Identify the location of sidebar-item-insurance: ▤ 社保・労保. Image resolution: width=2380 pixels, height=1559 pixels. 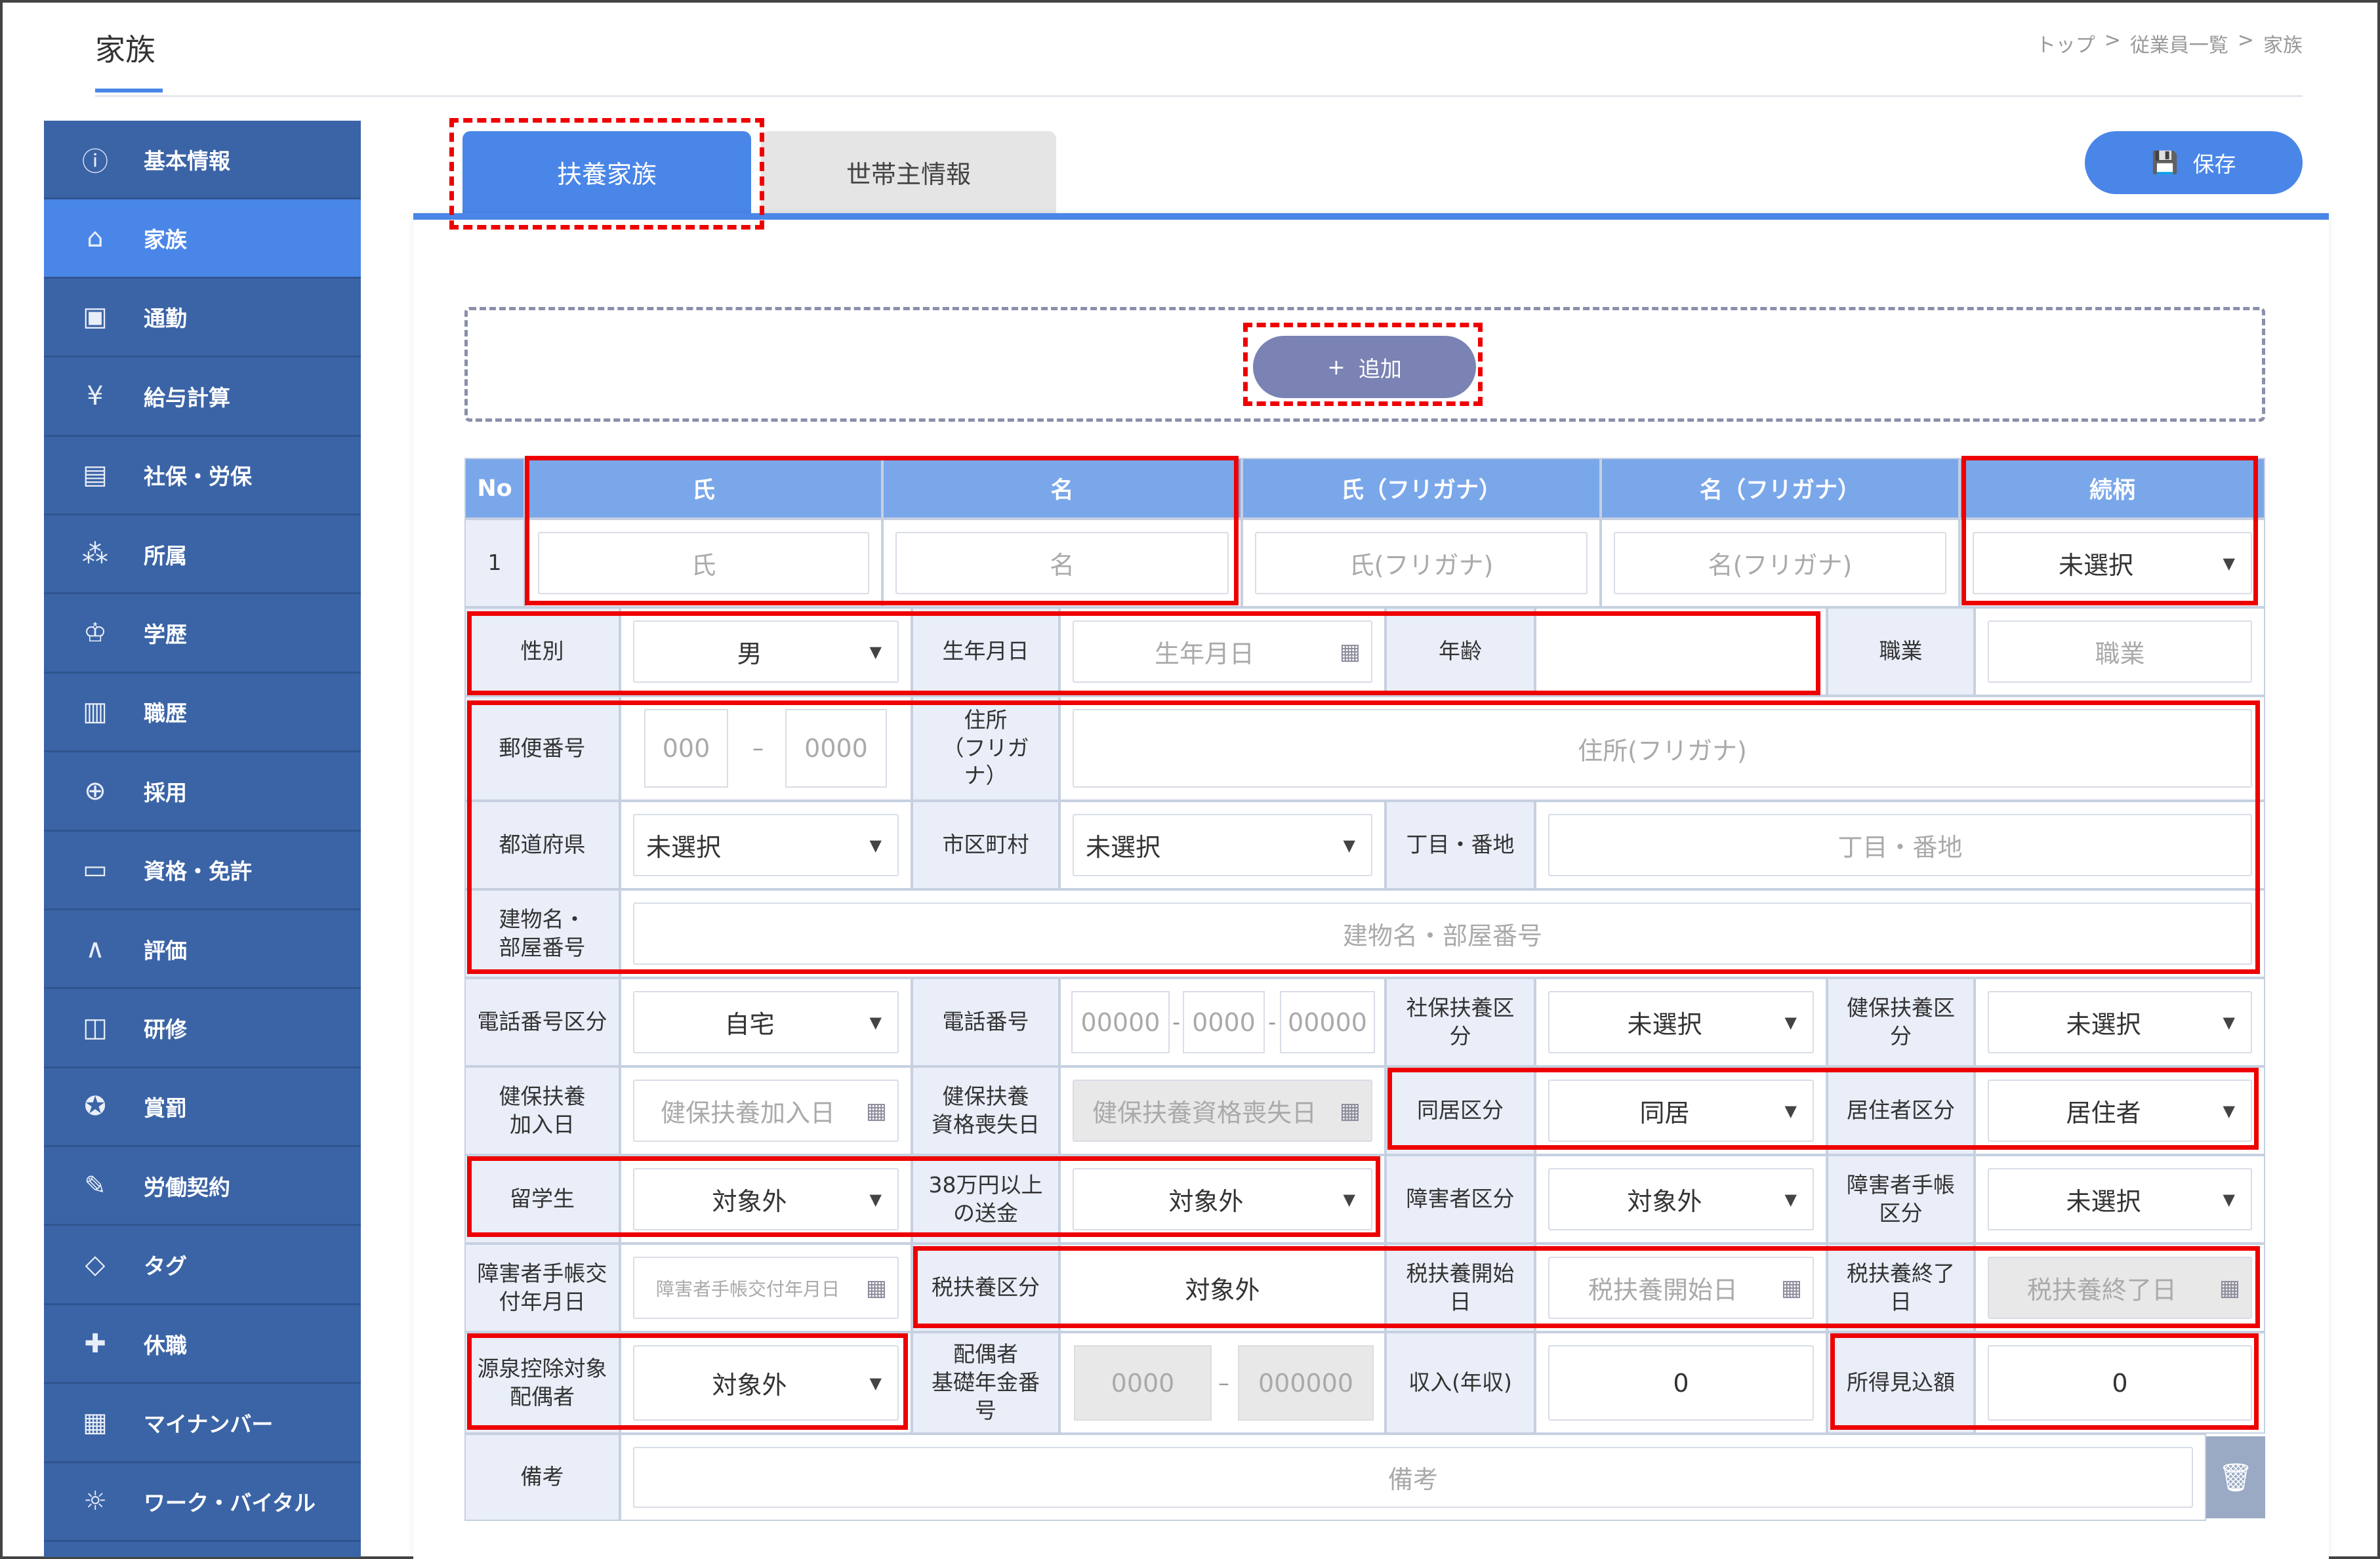
(202, 476).